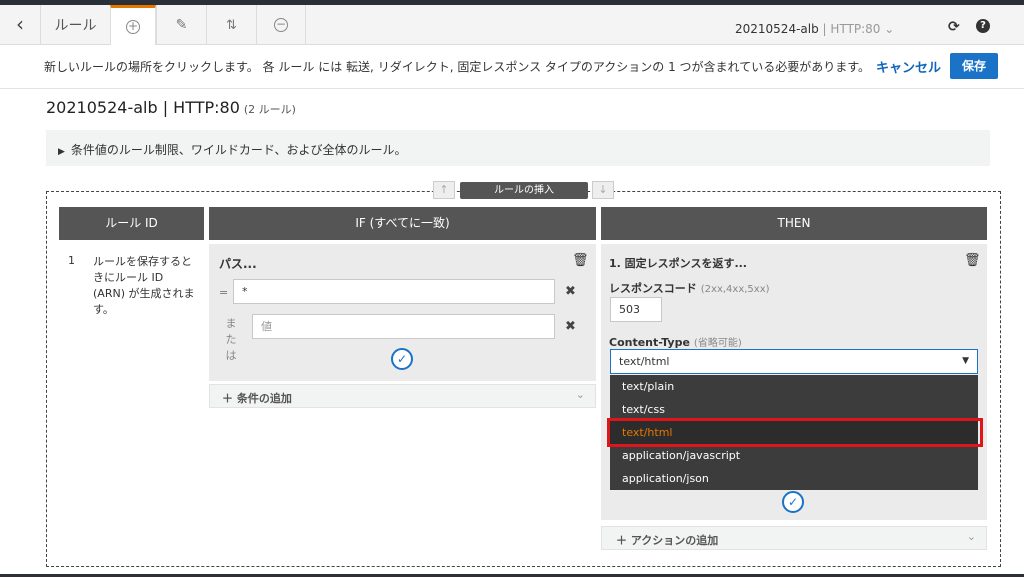  I want to click on edit-rule-tab: ✎, so click(181, 25).